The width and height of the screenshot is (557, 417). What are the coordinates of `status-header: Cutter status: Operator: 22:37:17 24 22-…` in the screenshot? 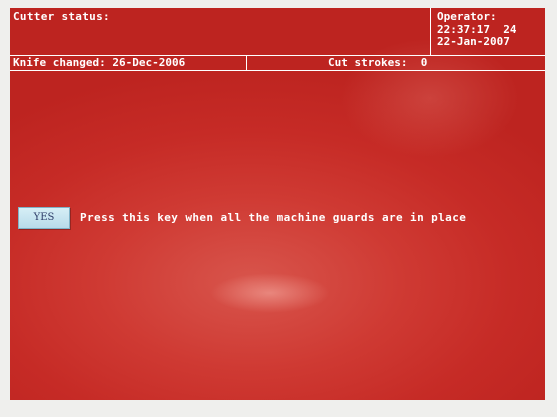 It's located at (277, 32).